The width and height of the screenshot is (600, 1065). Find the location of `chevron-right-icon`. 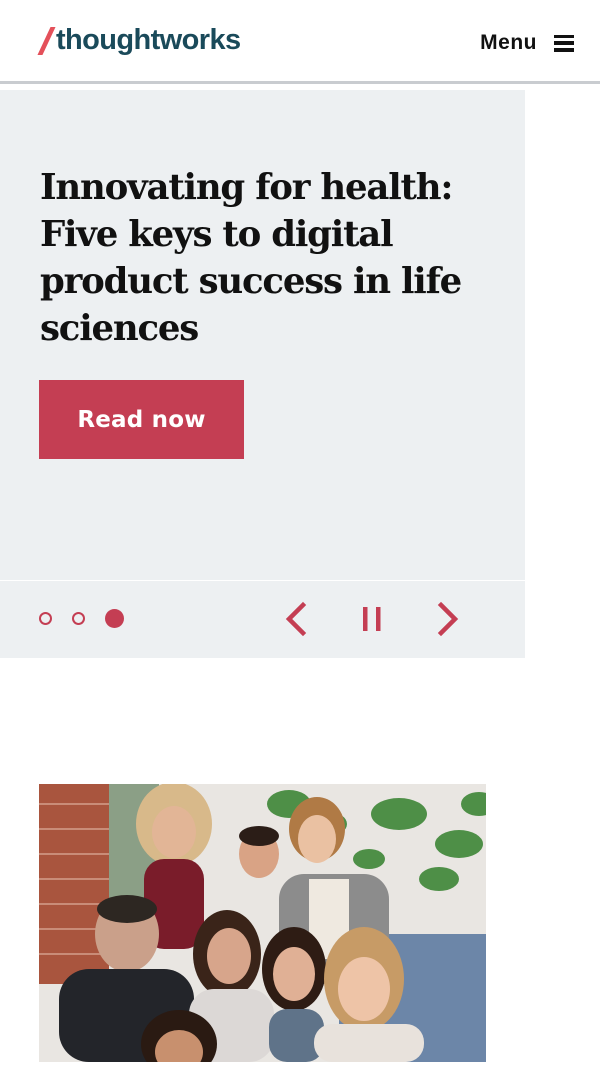

chevron-right-icon is located at coordinates (448, 619).